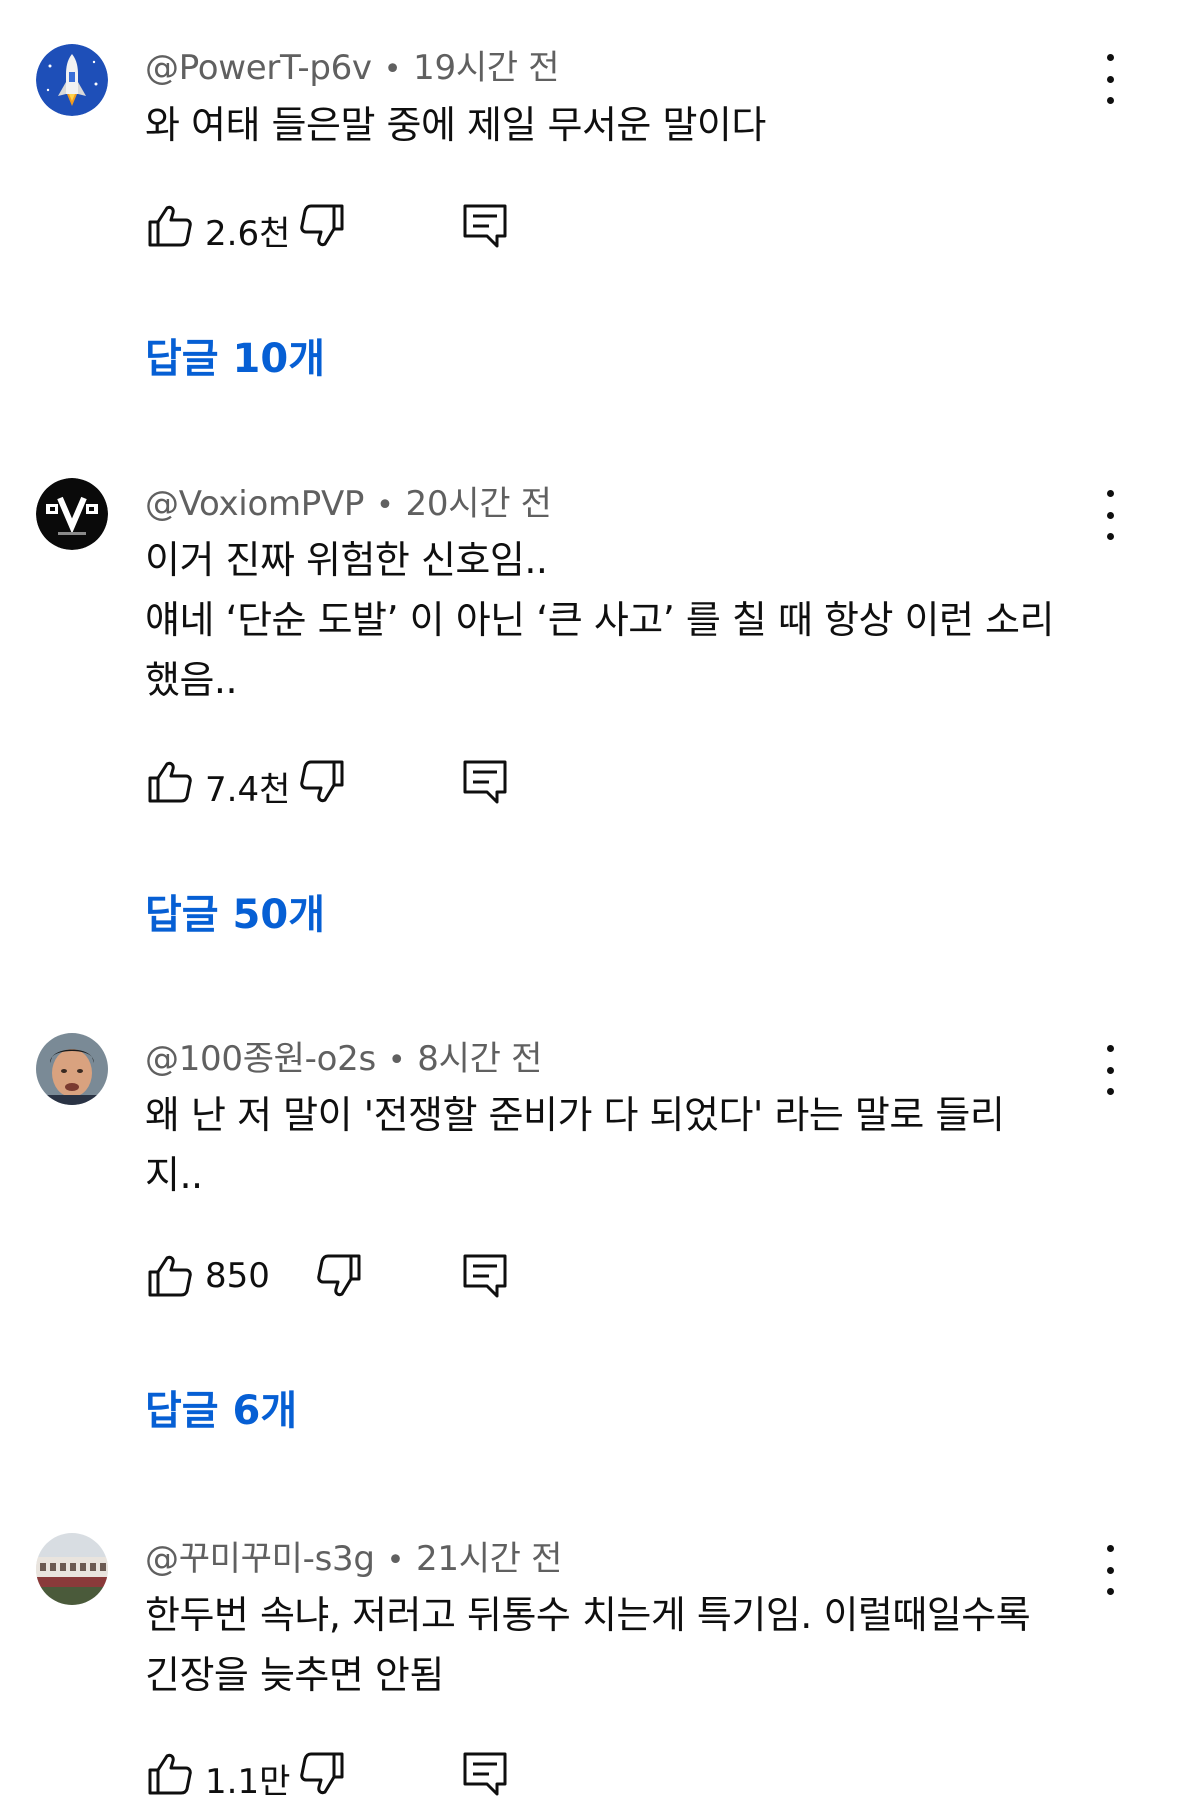 Image resolution: width=1179 pixels, height=1804 pixels. Describe the element at coordinates (235, 355) in the screenshot. I see `view-replies-button: 답글 10개` at that location.